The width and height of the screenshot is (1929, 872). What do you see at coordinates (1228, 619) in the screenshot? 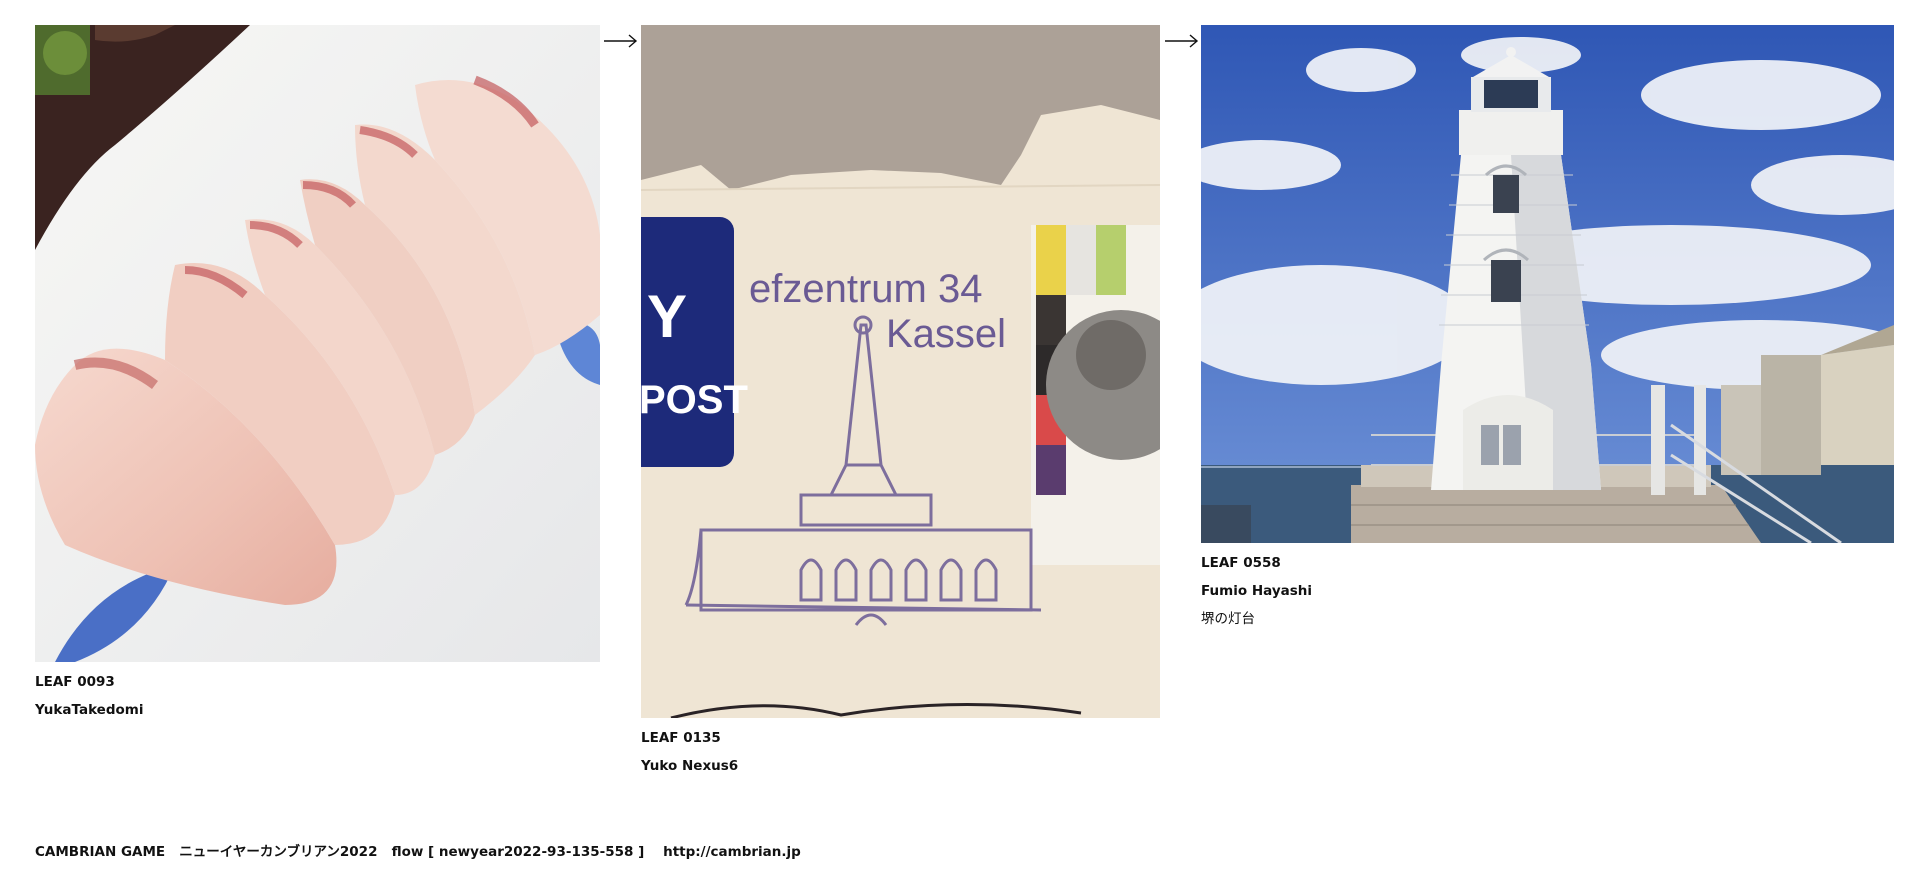
I see `leaf-title: 堺の灯台` at bounding box center [1228, 619].